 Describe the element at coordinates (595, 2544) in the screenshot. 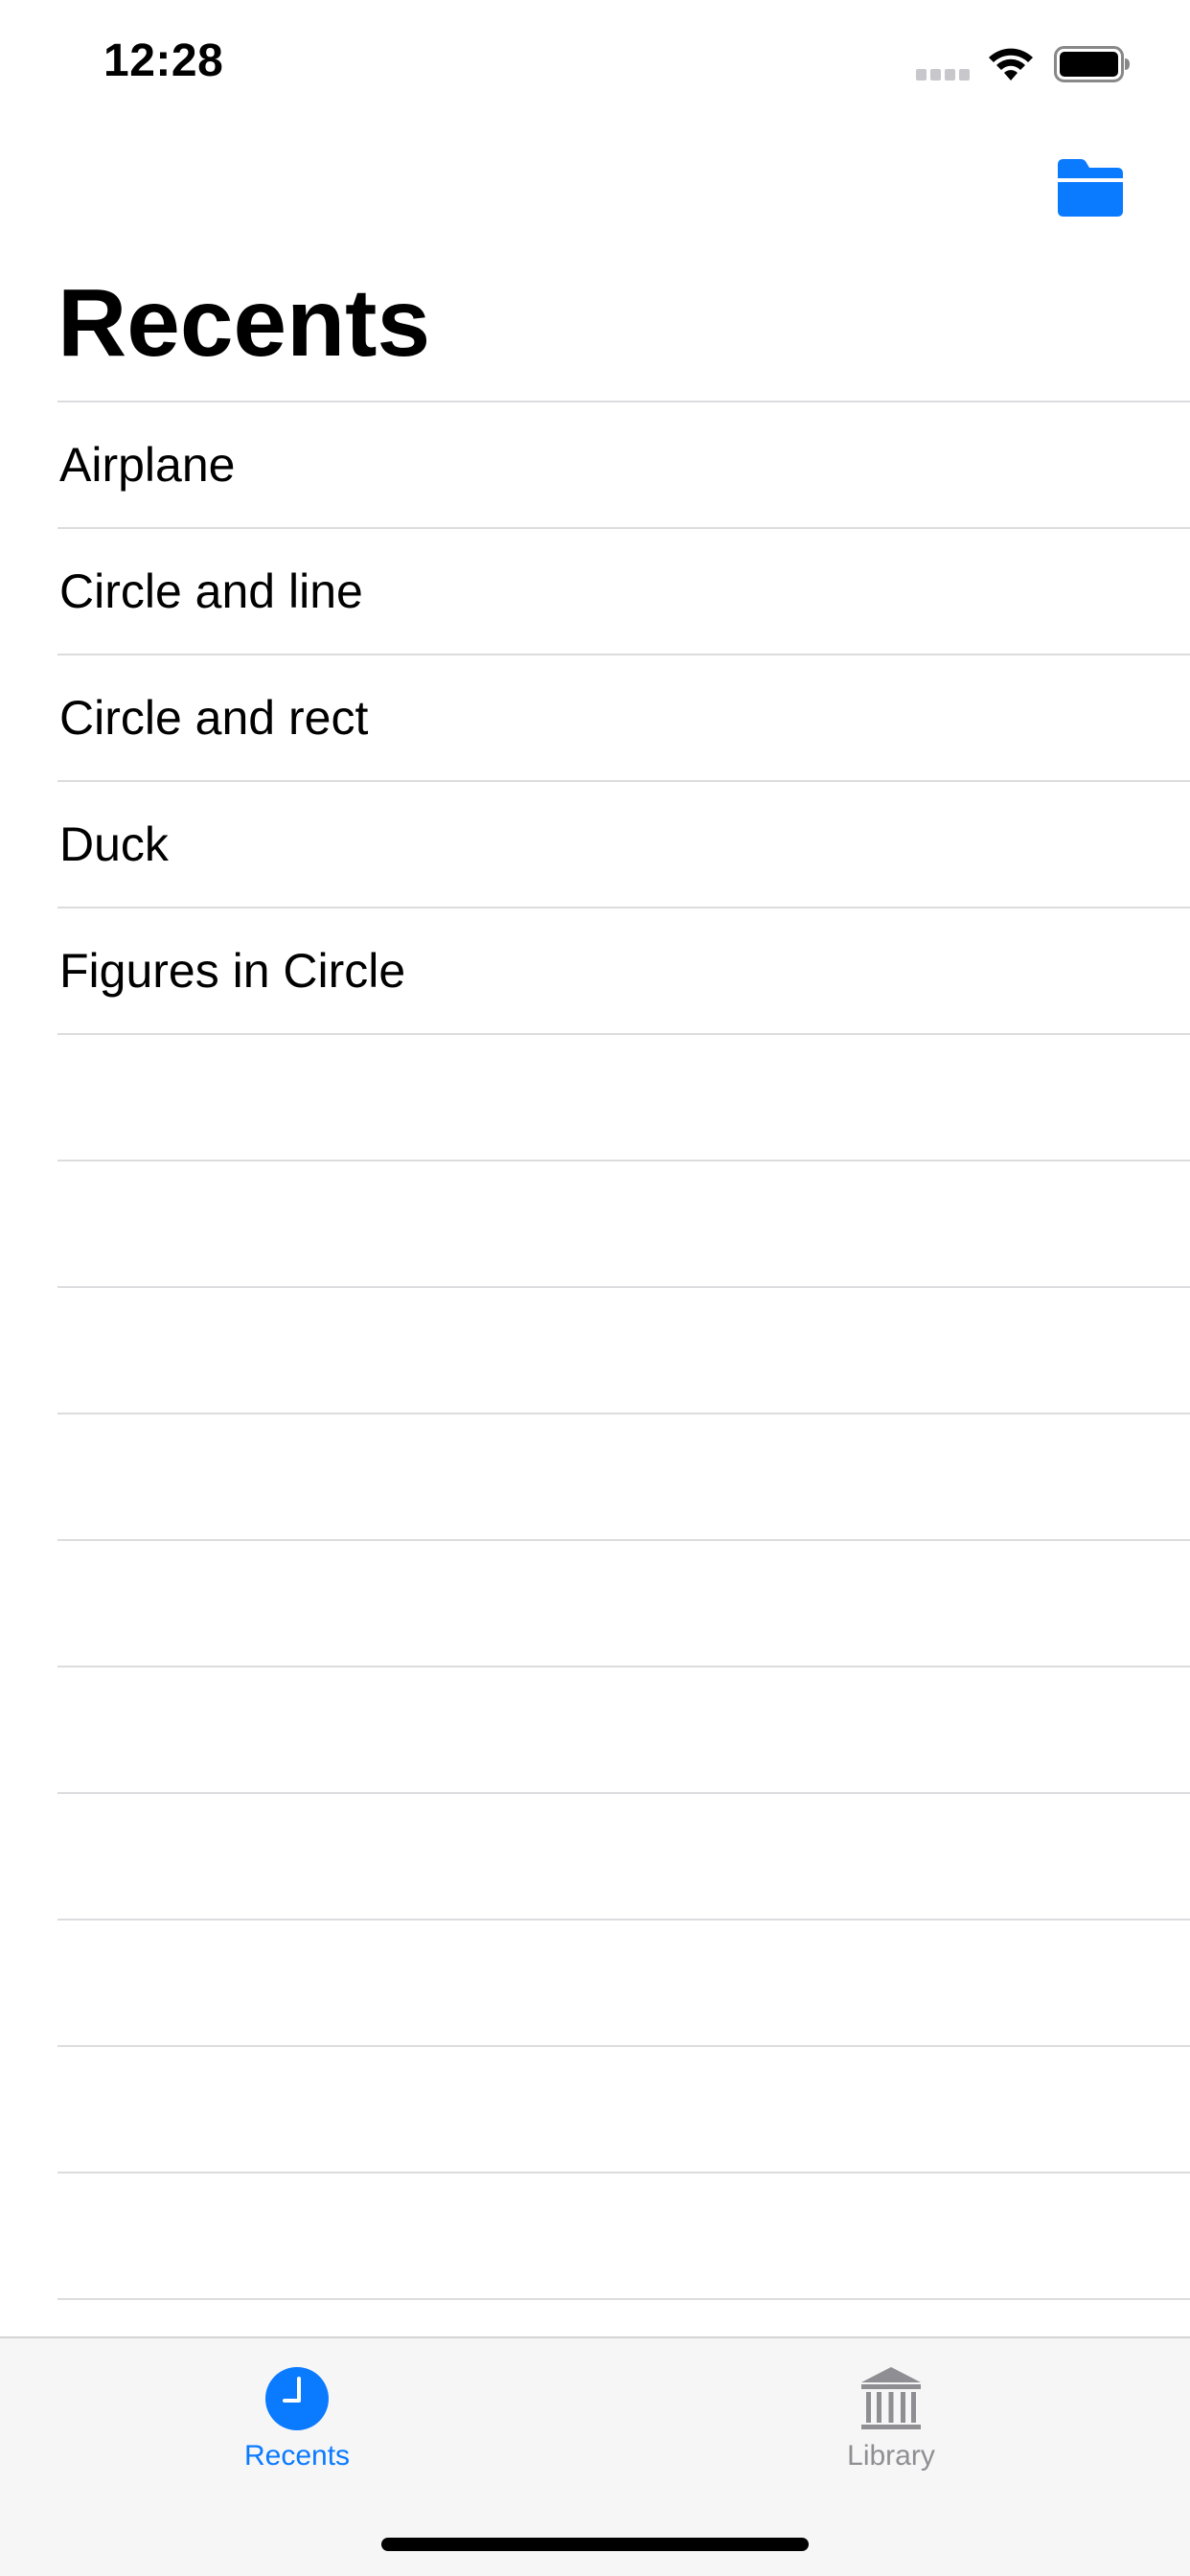

I see `home-indicator-bar` at that location.